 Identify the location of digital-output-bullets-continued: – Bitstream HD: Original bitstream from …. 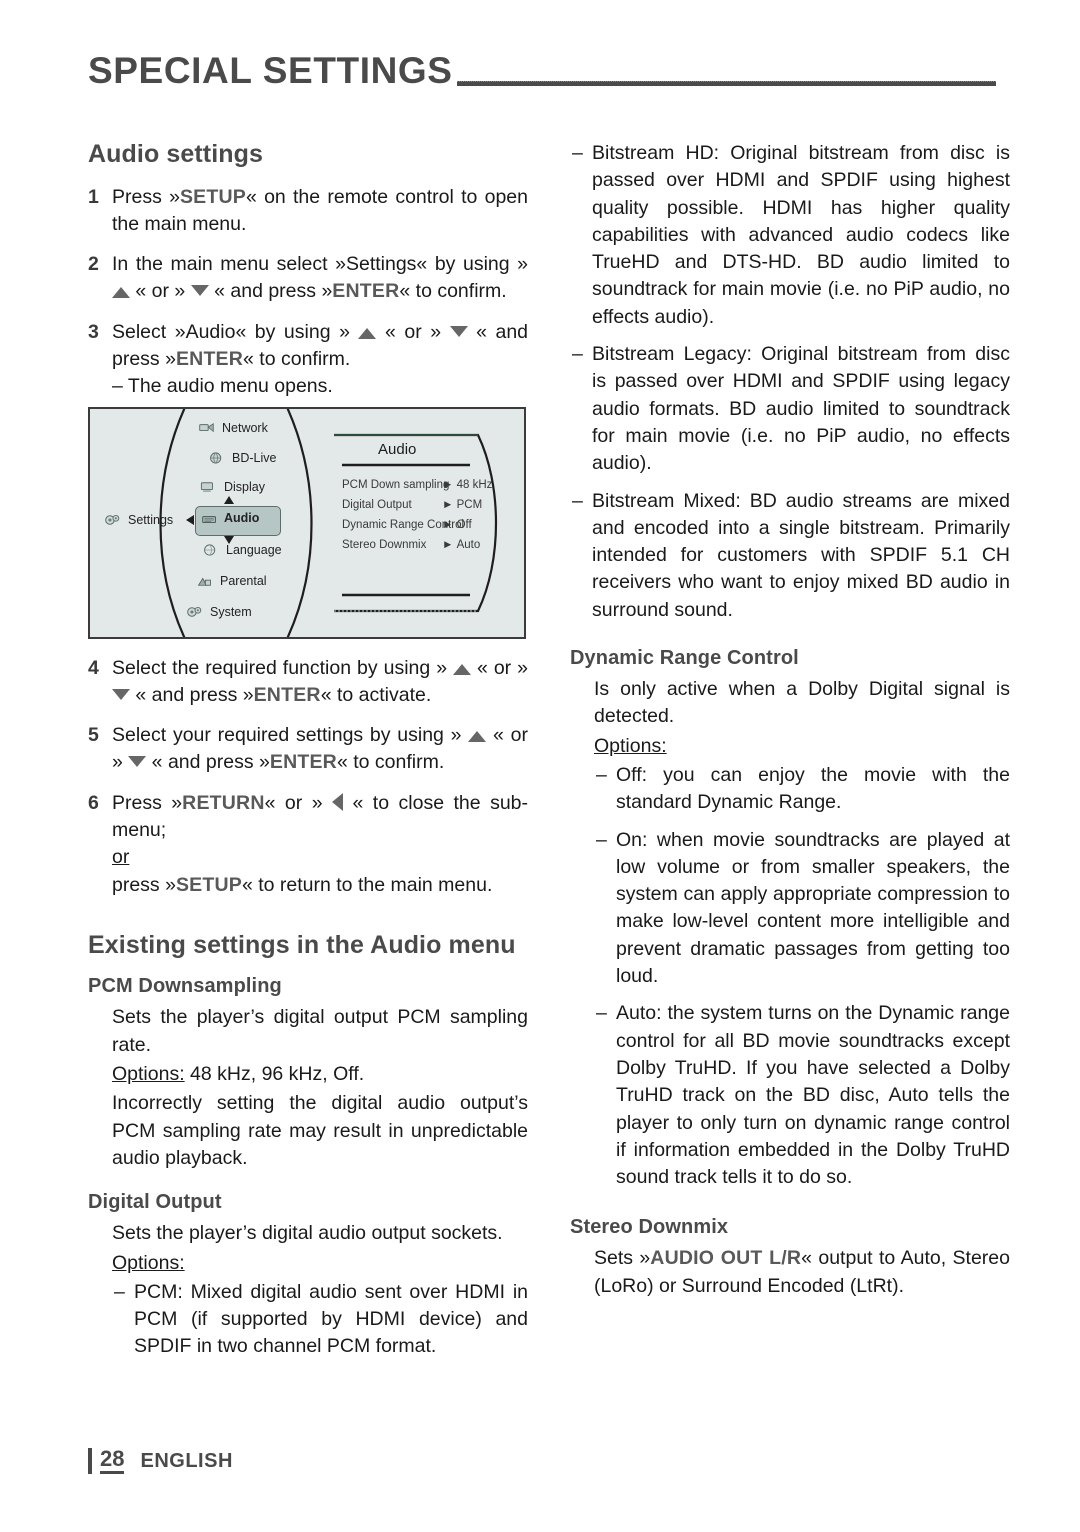
(790, 382).